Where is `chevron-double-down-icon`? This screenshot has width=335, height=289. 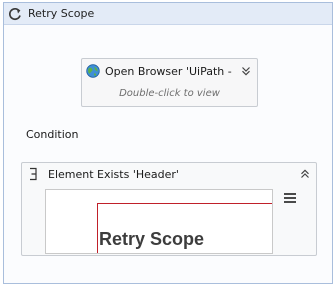 chevron-double-down-icon is located at coordinates (246, 71).